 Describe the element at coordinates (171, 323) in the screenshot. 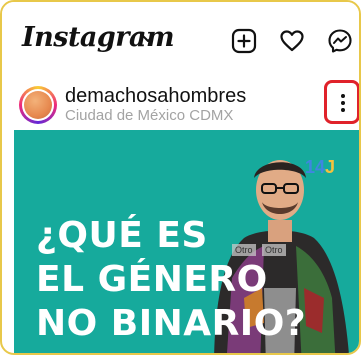

I see `headline-line-3: NO BINARIO?` at that location.